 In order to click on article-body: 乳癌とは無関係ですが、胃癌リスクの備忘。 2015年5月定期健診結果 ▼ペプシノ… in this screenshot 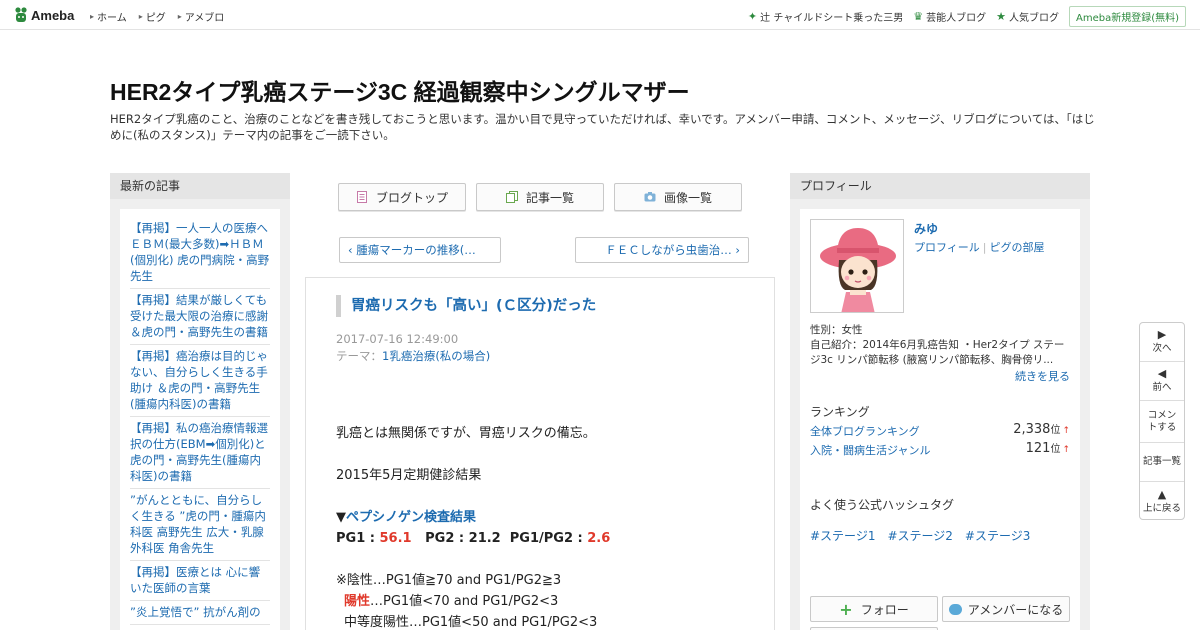, I will do `click(546, 526)`.